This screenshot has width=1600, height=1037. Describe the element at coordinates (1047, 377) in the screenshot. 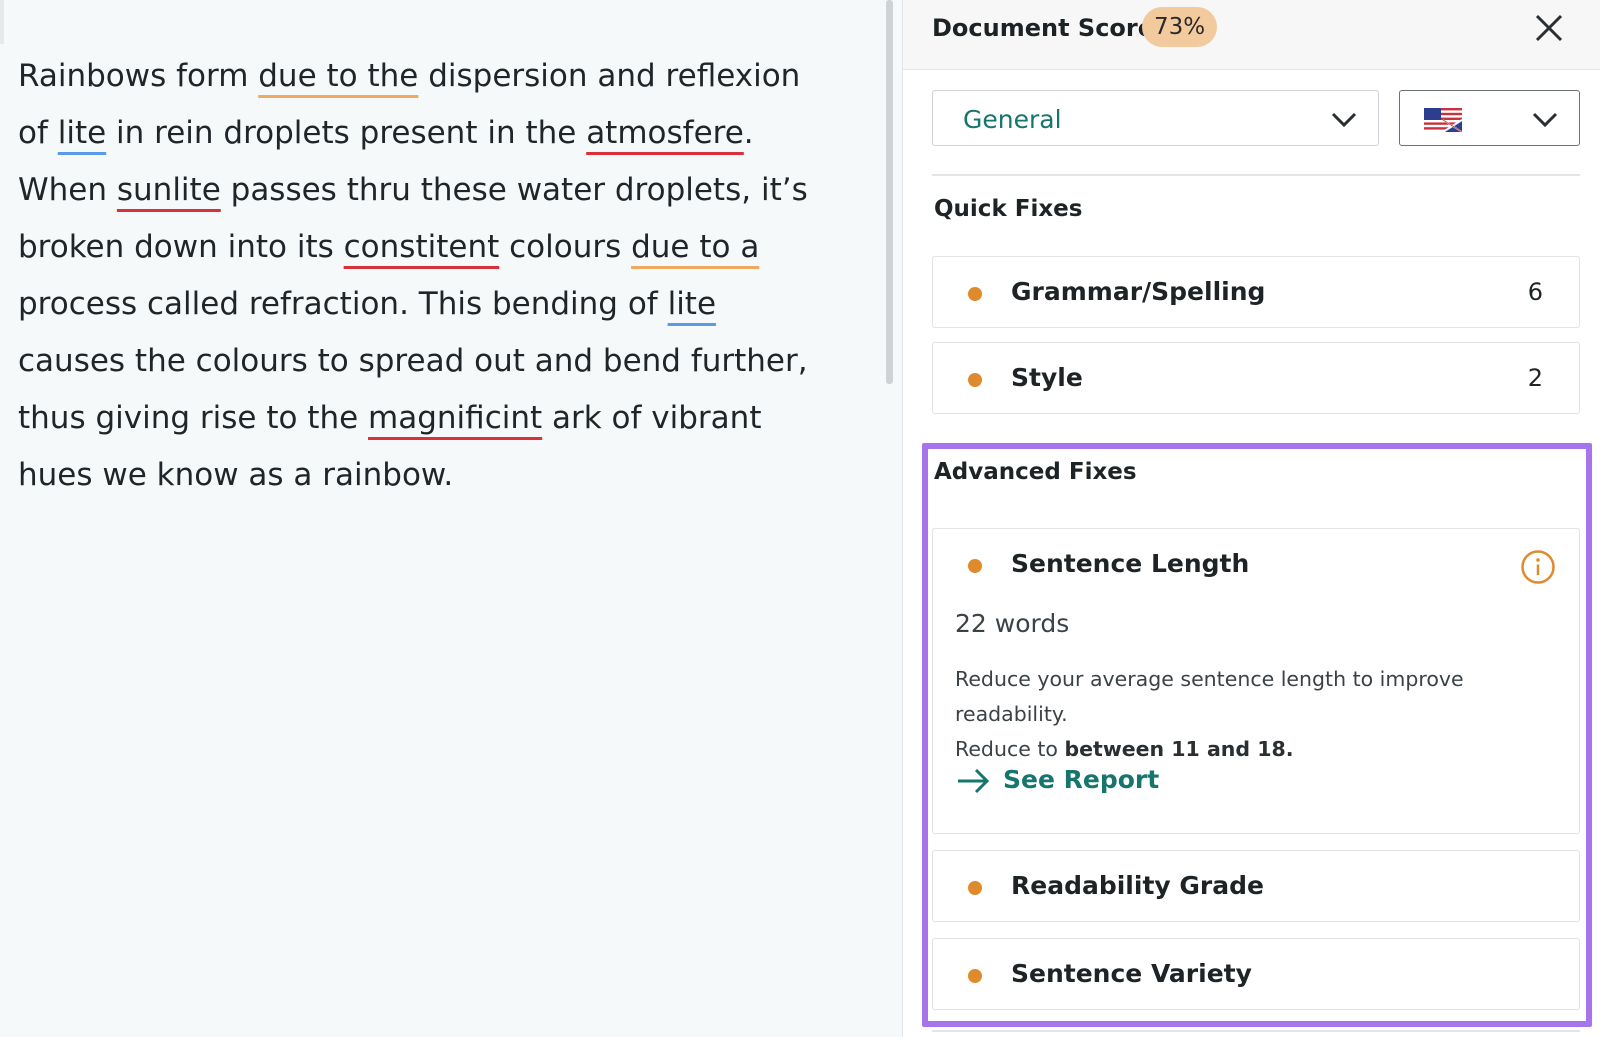

I see `quick-fix-label: Style` at that location.